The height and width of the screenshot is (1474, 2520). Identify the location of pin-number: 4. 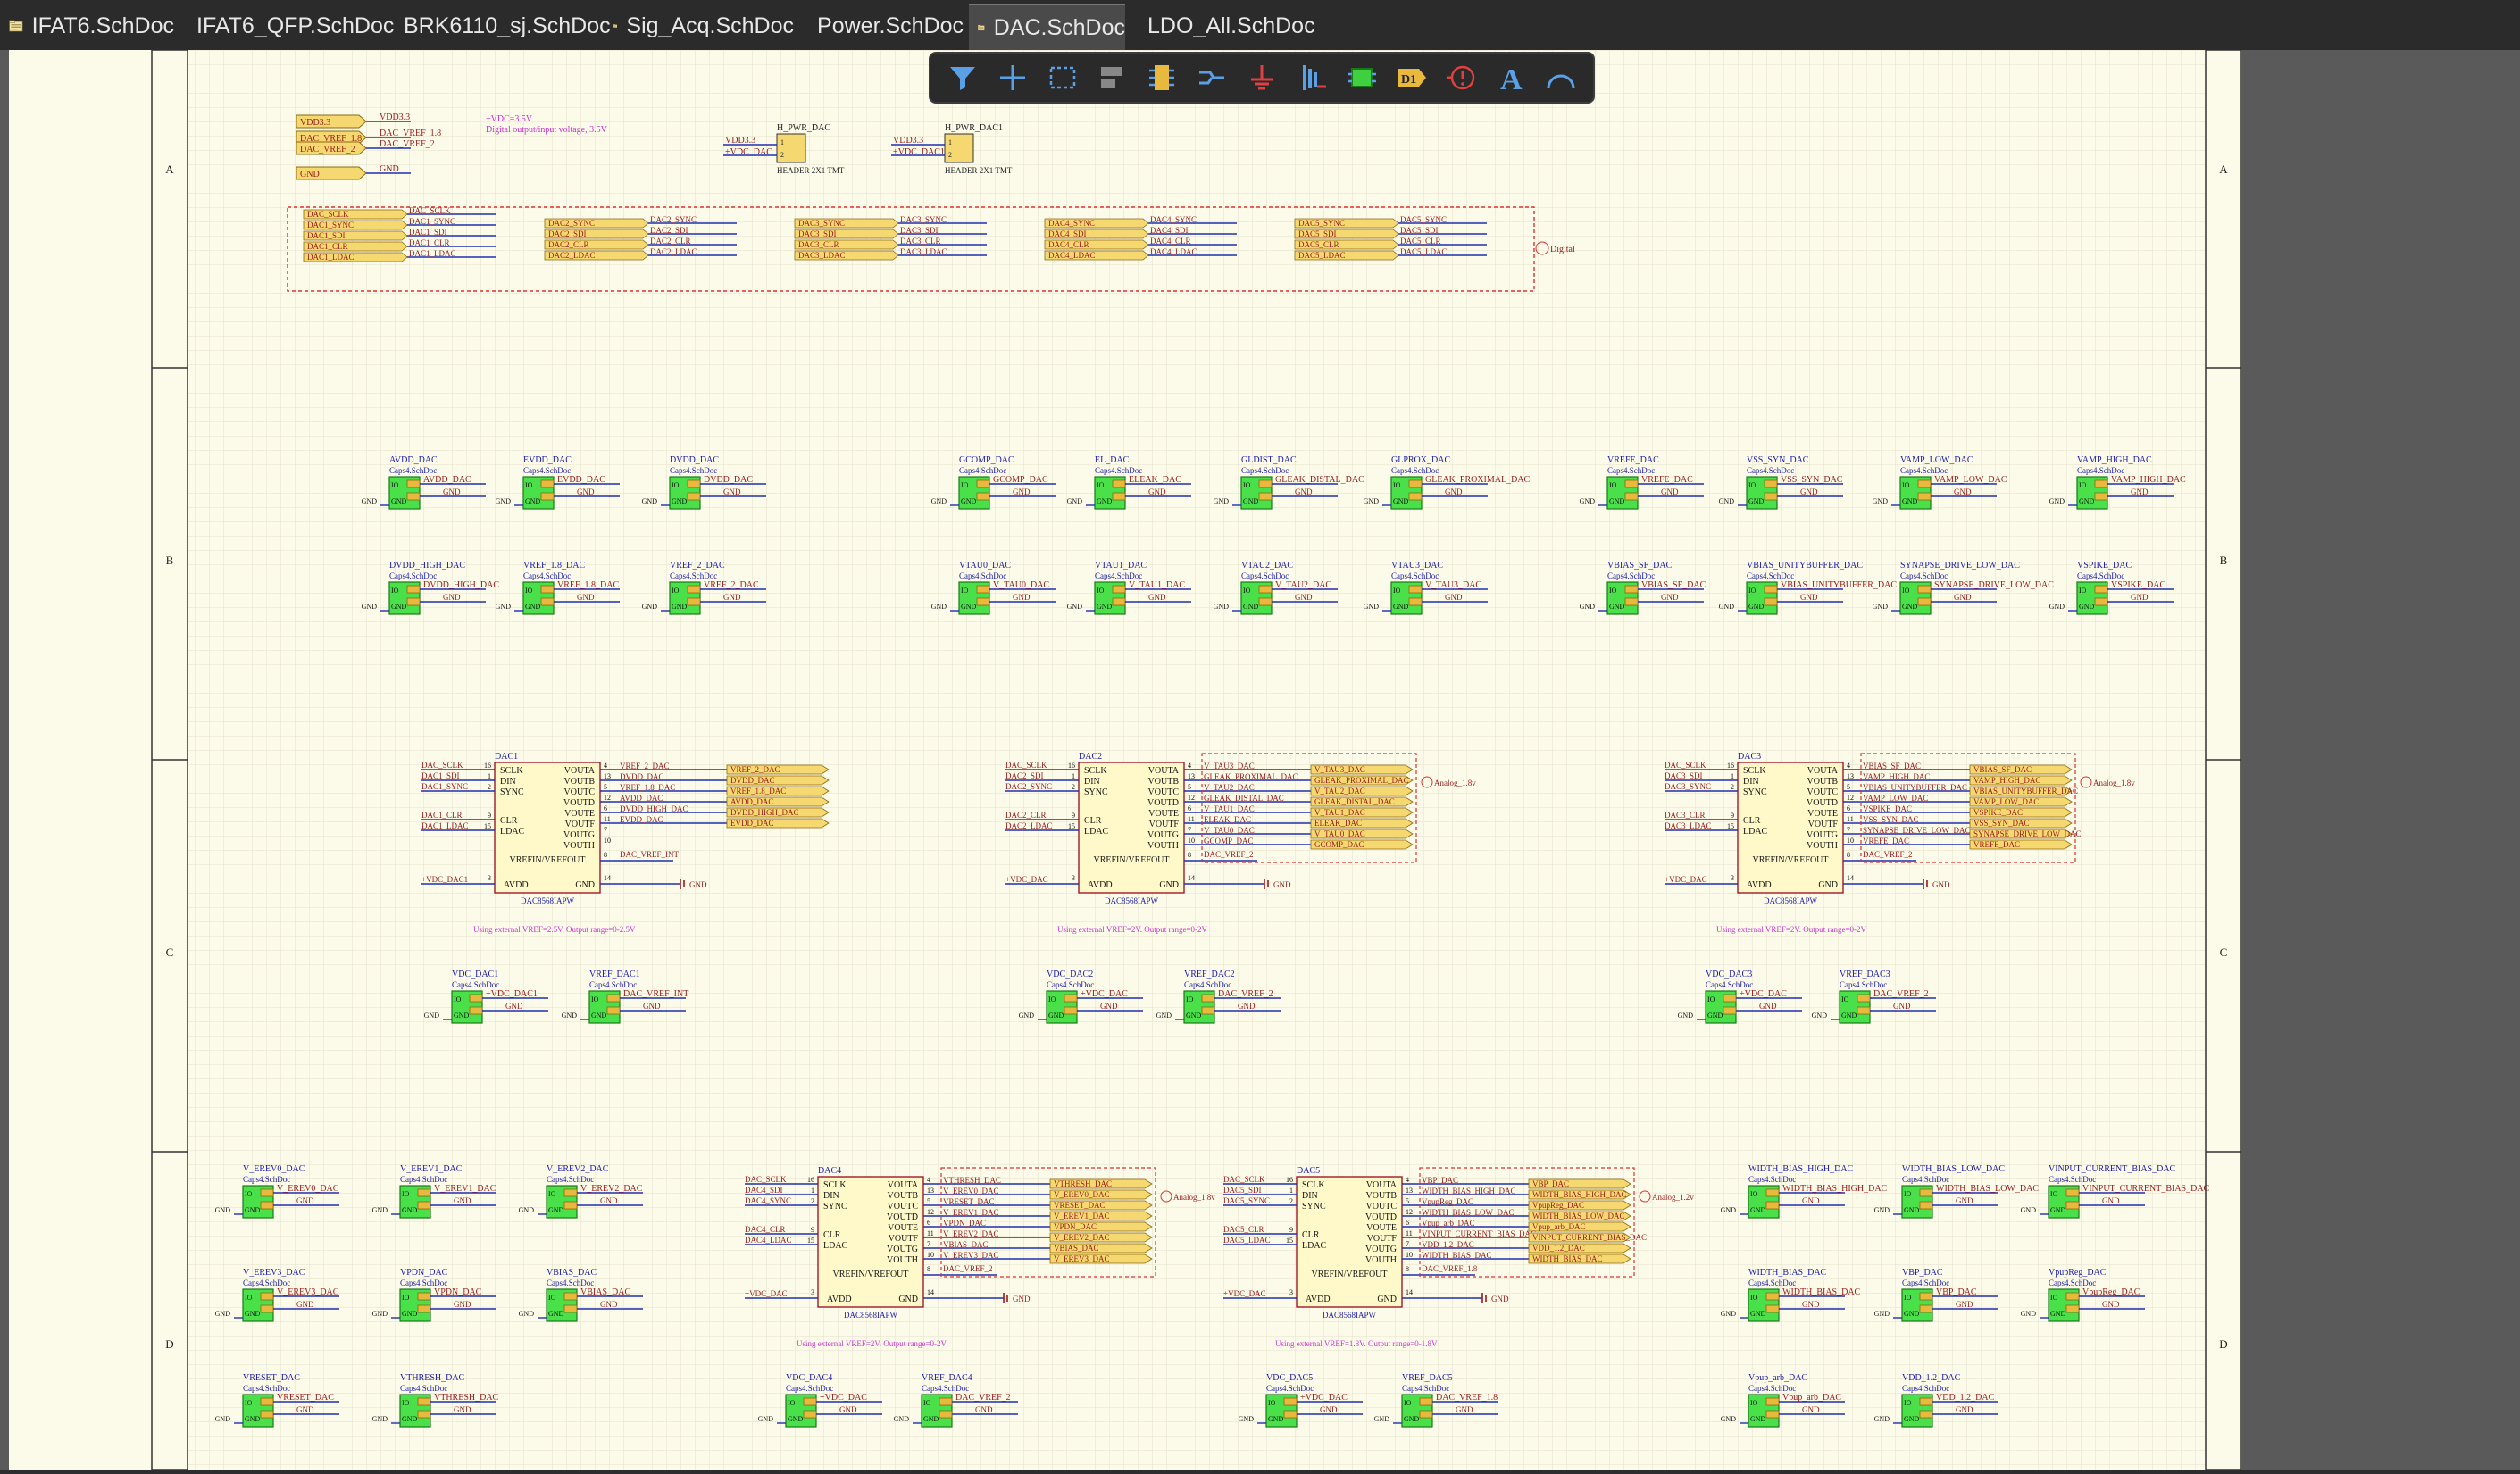
(1849, 766).